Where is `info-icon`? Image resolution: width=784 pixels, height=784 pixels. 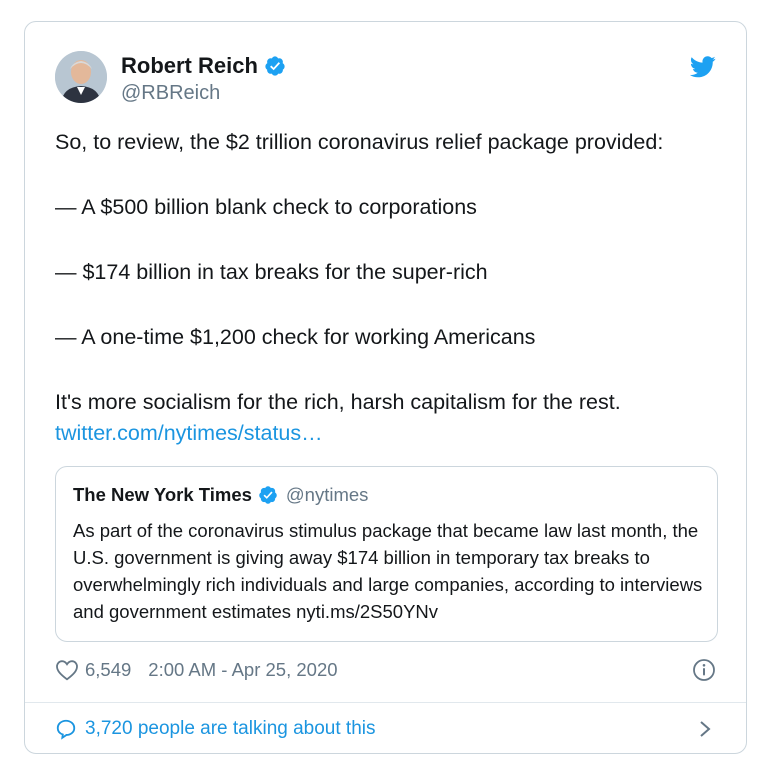 info-icon is located at coordinates (704, 670).